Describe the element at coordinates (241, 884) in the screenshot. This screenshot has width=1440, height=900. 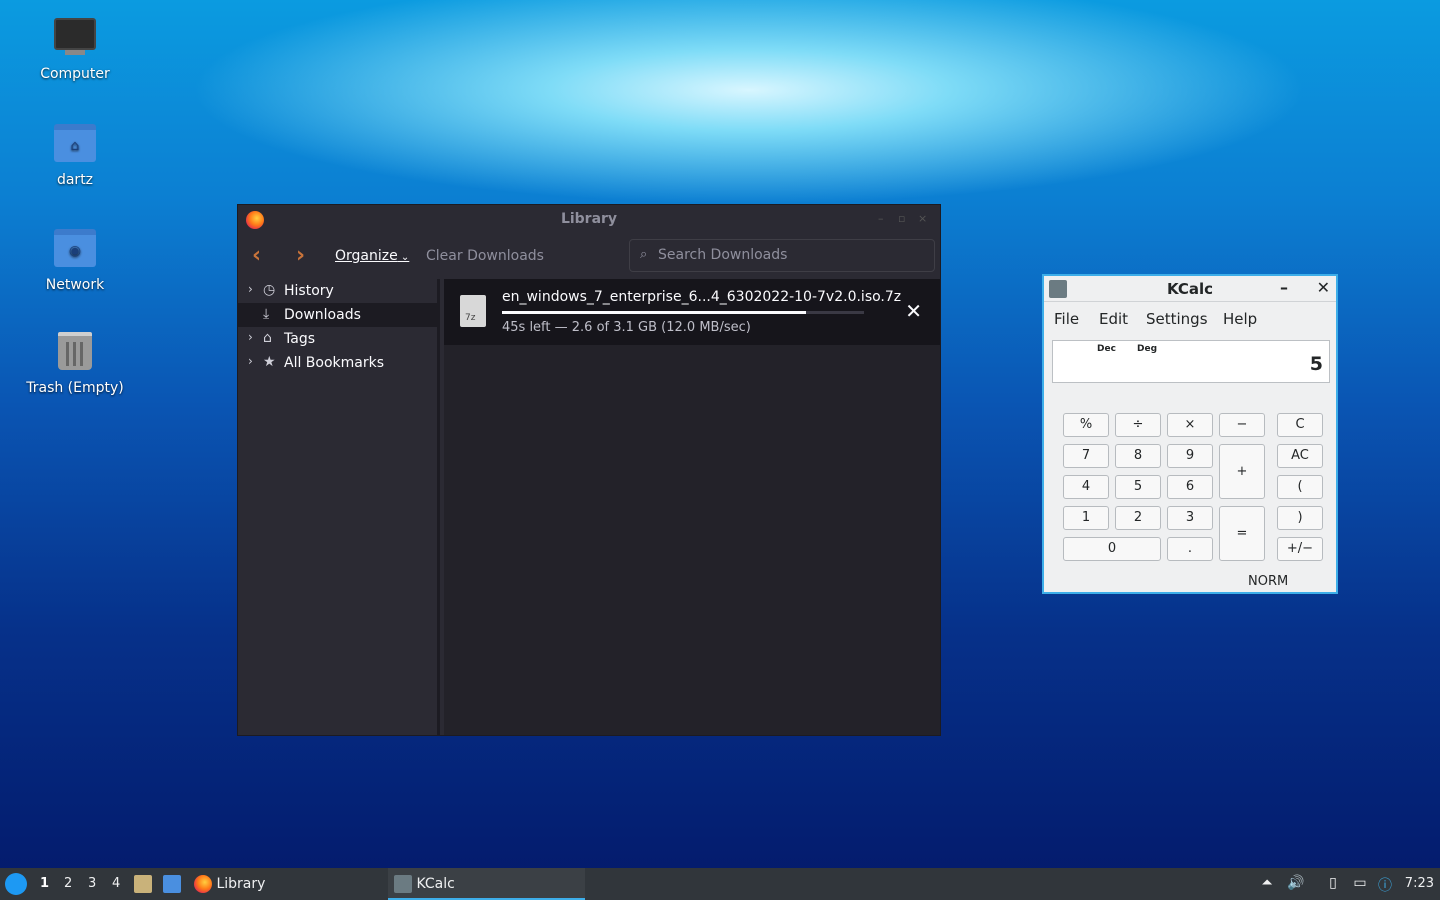
I see `task-label: Library` at that location.